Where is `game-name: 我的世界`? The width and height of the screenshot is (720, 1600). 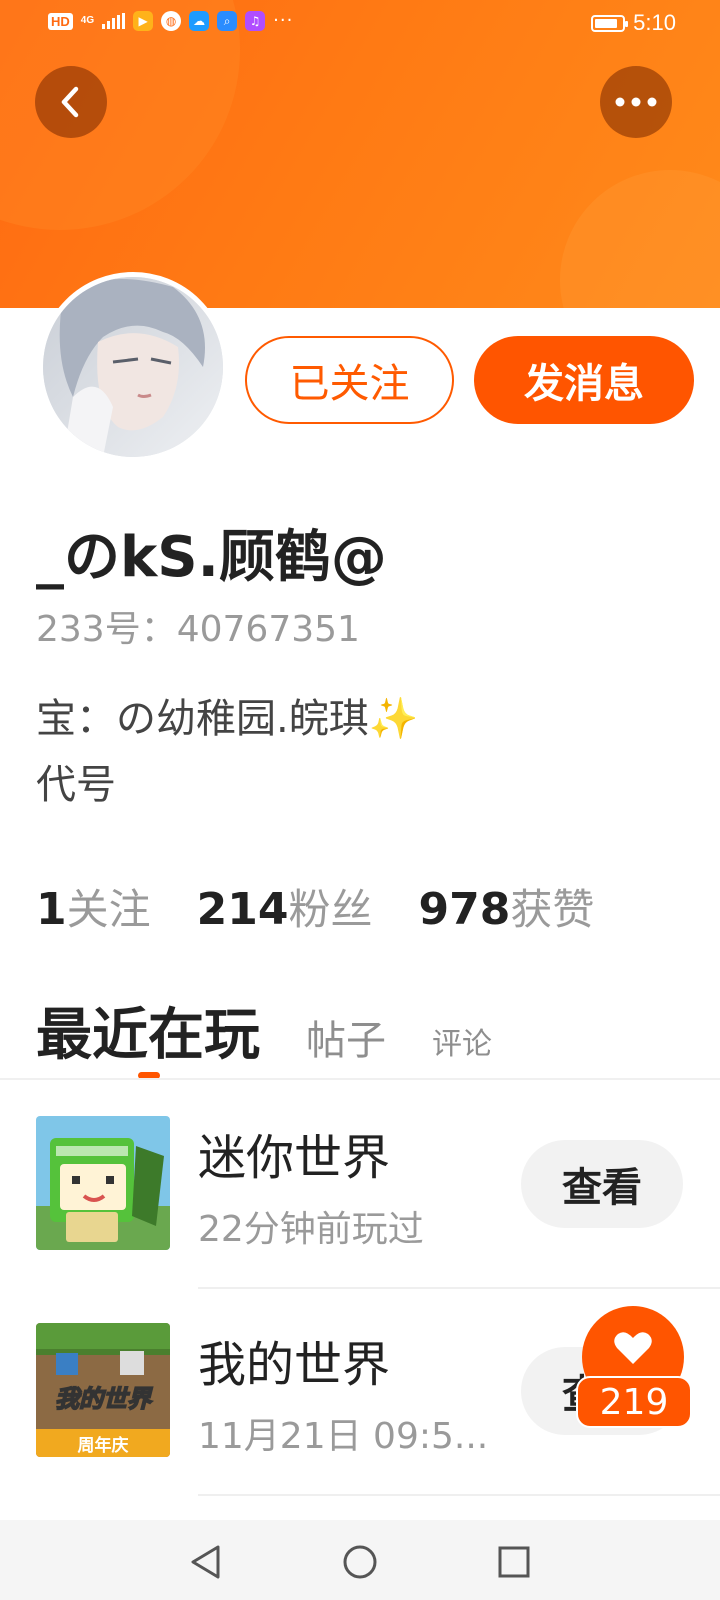 game-name: 我的世界 is located at coordinates (294, 1365).